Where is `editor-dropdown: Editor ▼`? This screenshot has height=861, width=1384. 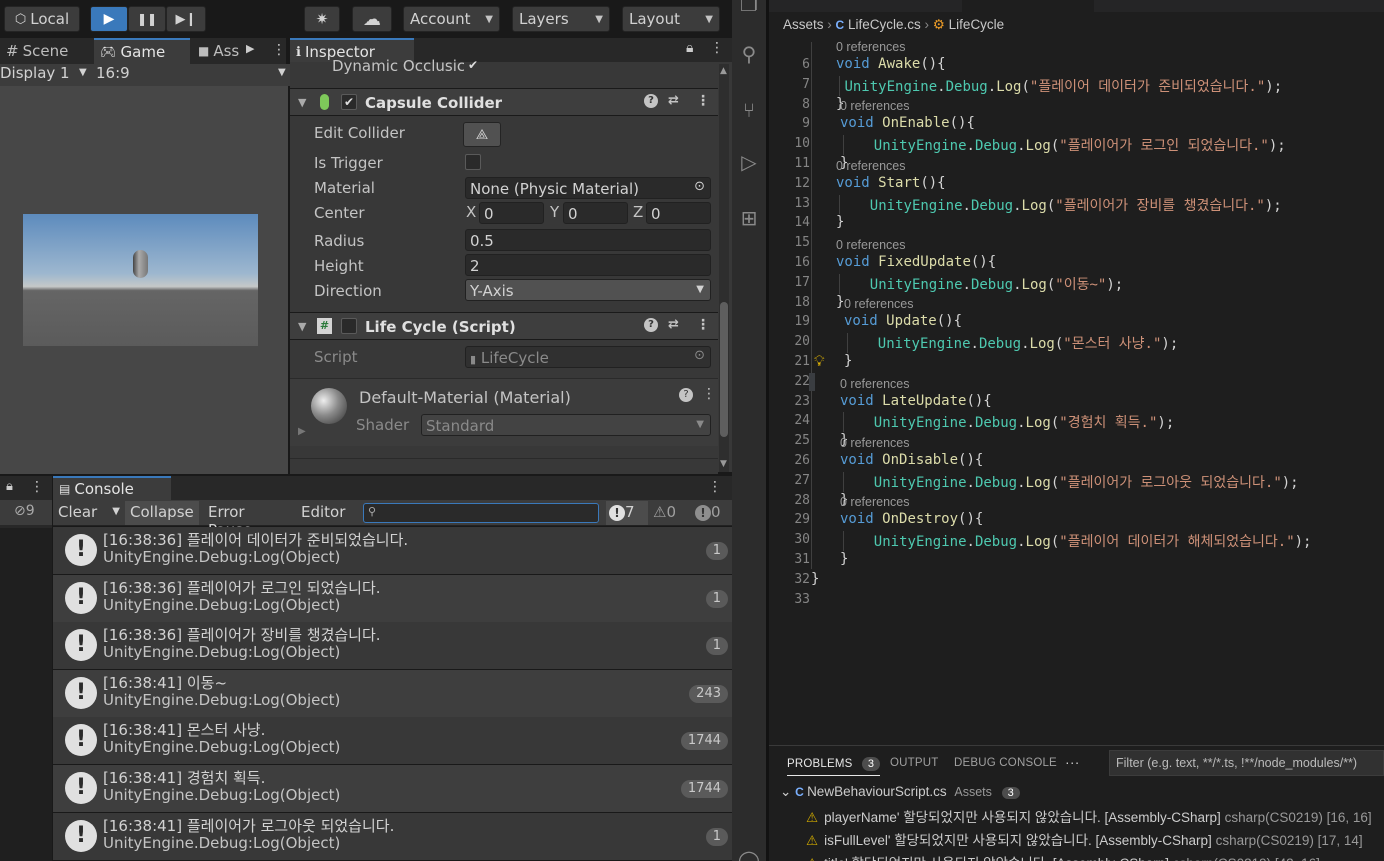
editor-dropdown: Editor ▼ is located at coordinates (328, 519).